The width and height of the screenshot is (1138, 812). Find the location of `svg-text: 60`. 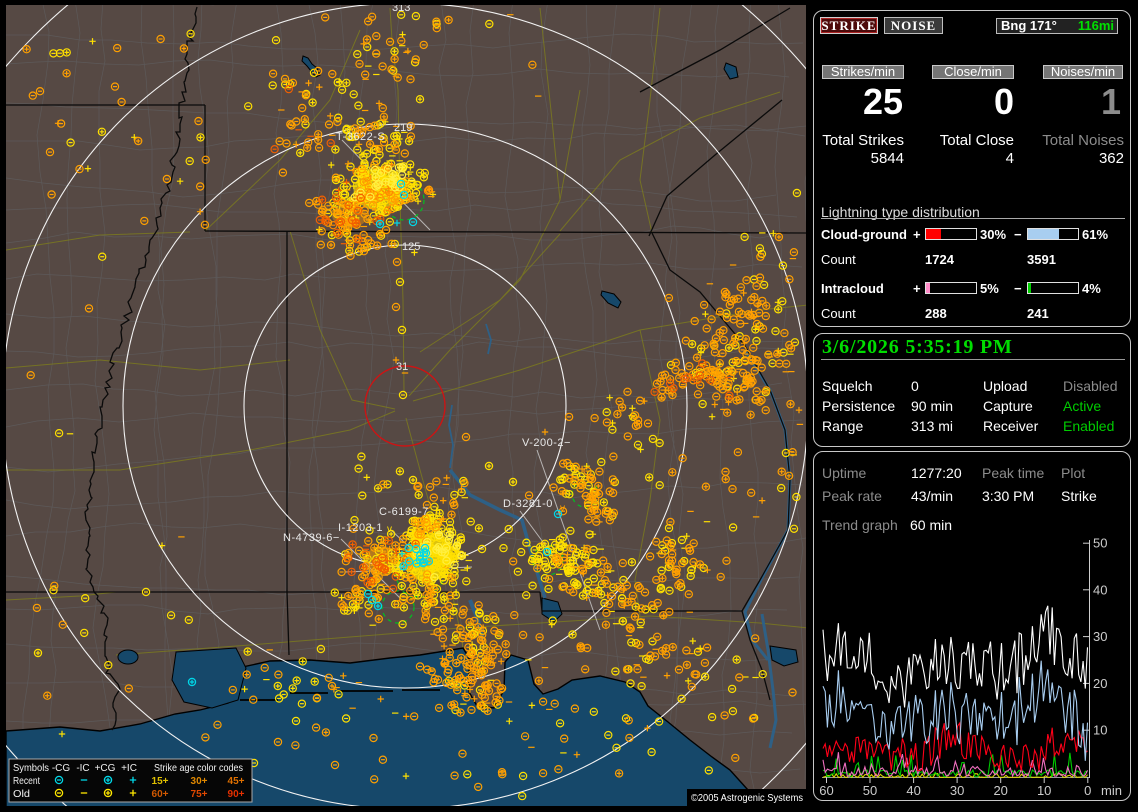

svg-text: 60 is located at coordinates (826, 790).